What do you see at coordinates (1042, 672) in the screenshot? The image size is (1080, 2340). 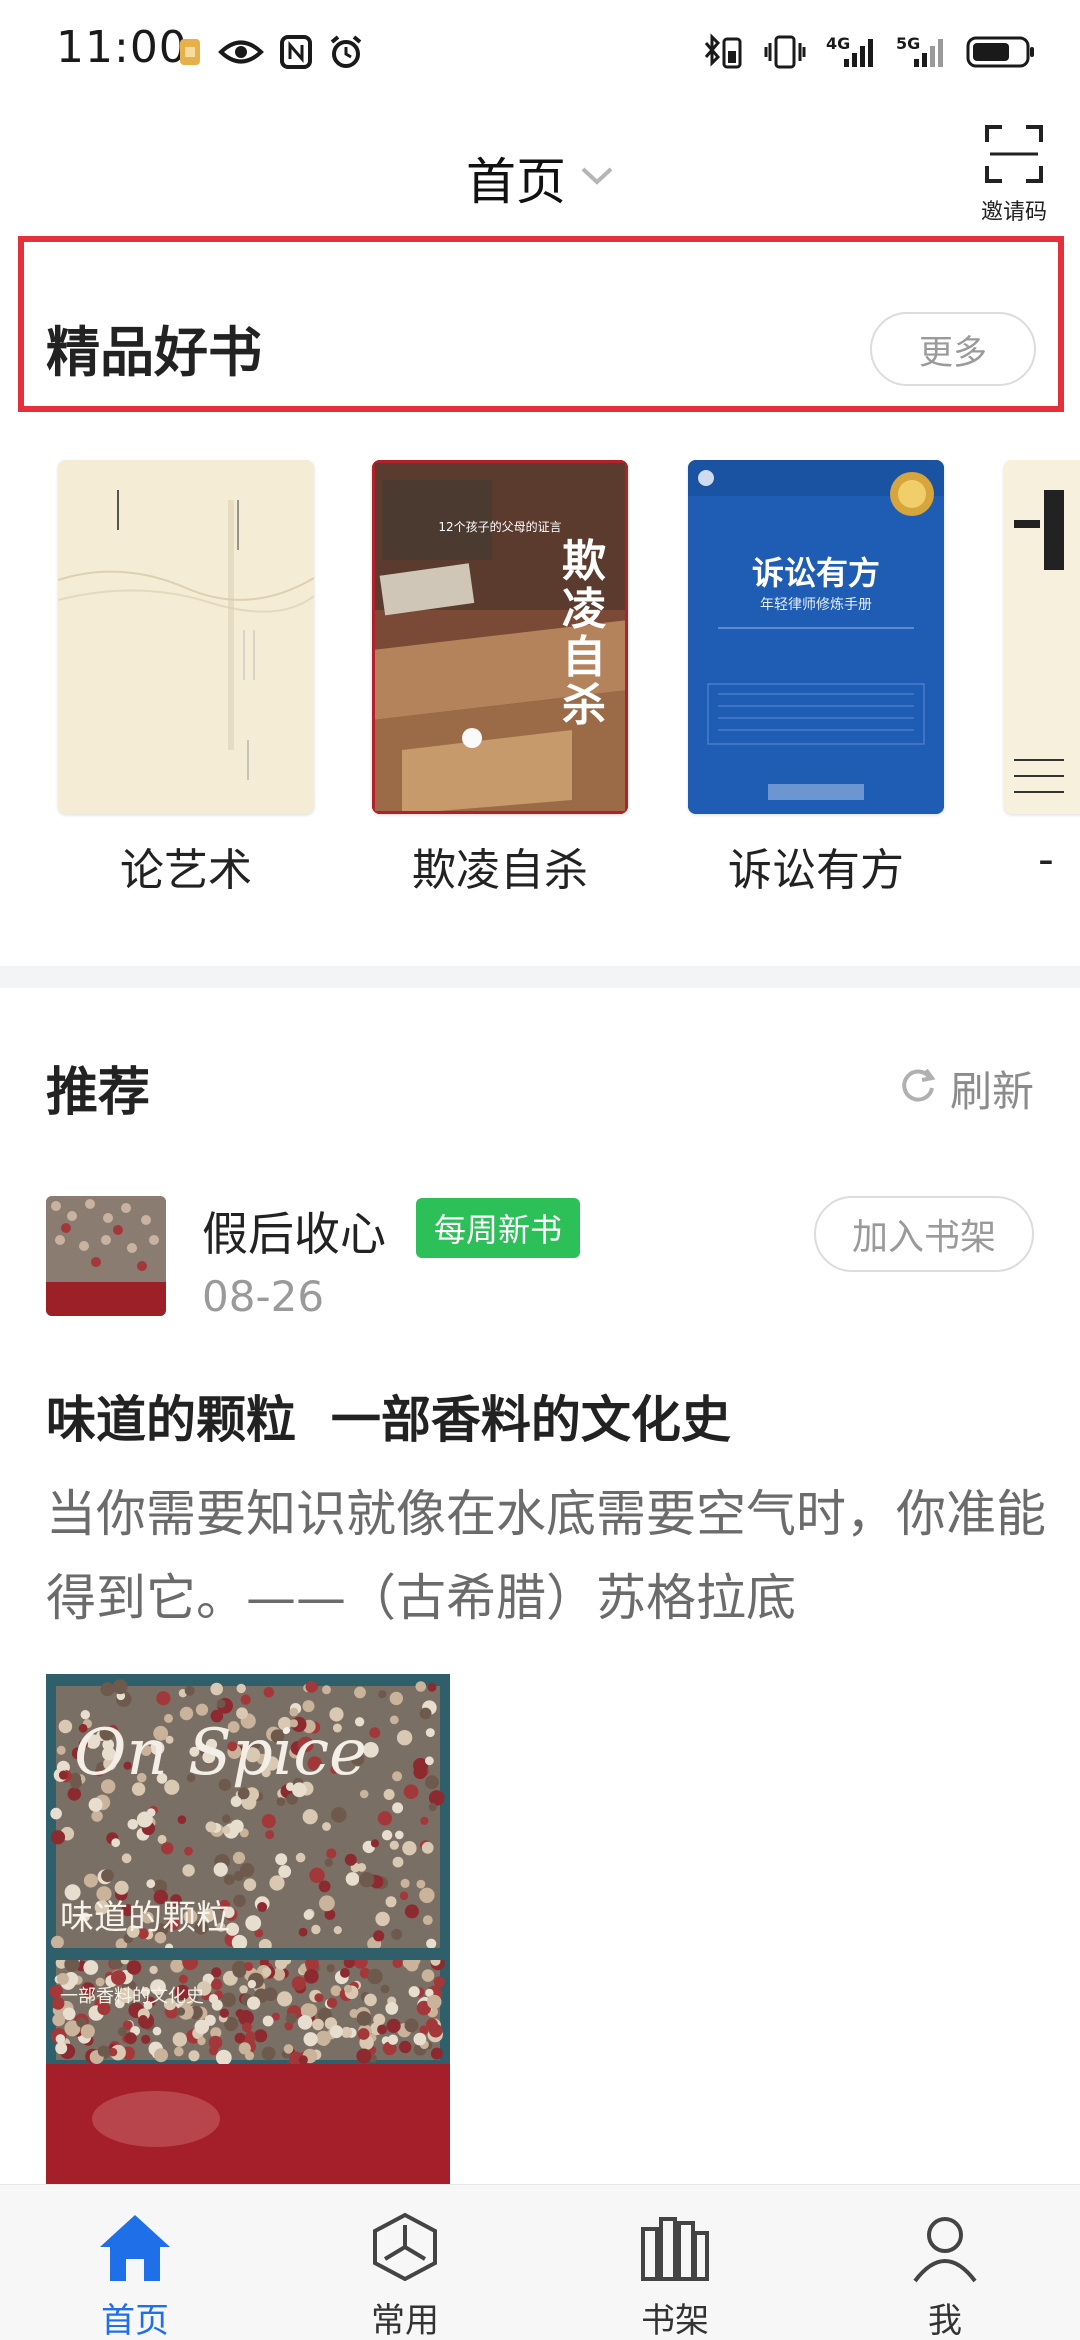 I see `book-card: -` at bounding box center [1042, 672].